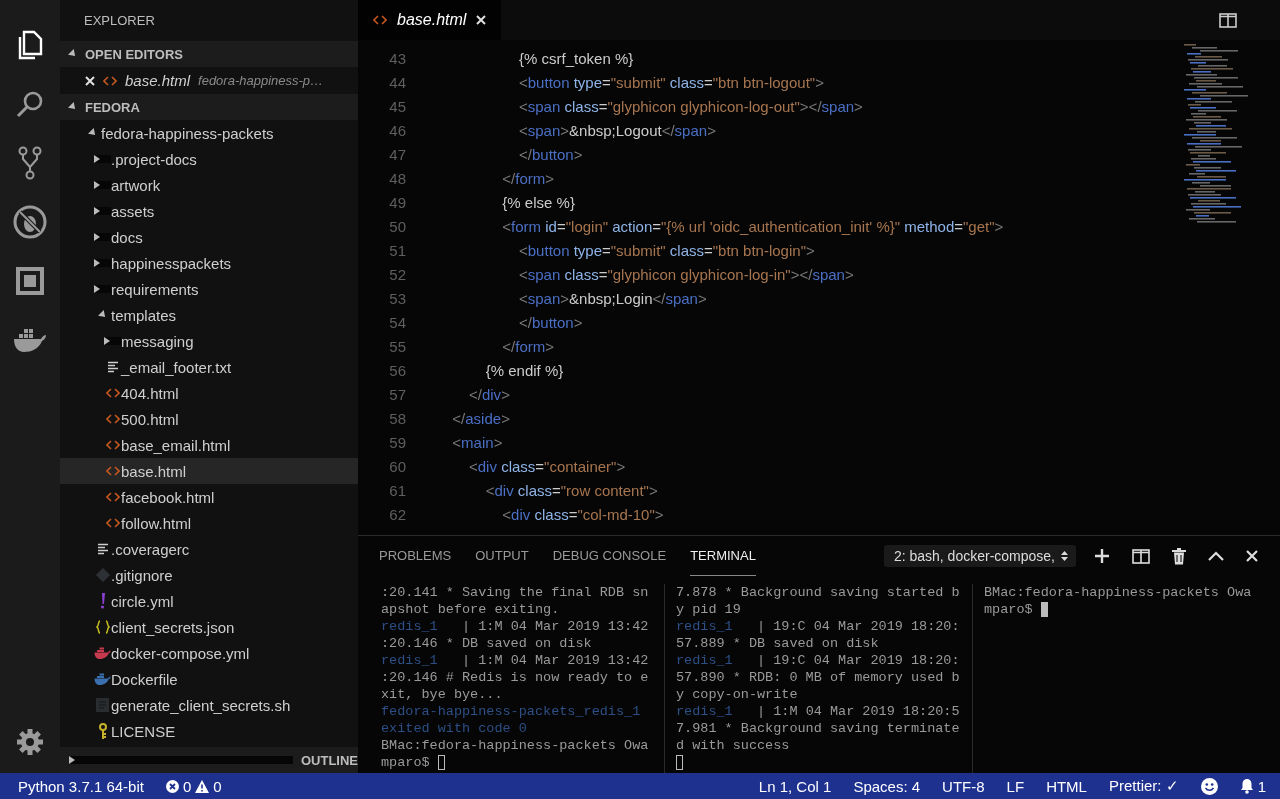 The height and width of the screenshot is (799, 1280). I want to click on chevron-up-icon, so click(1216, 556).